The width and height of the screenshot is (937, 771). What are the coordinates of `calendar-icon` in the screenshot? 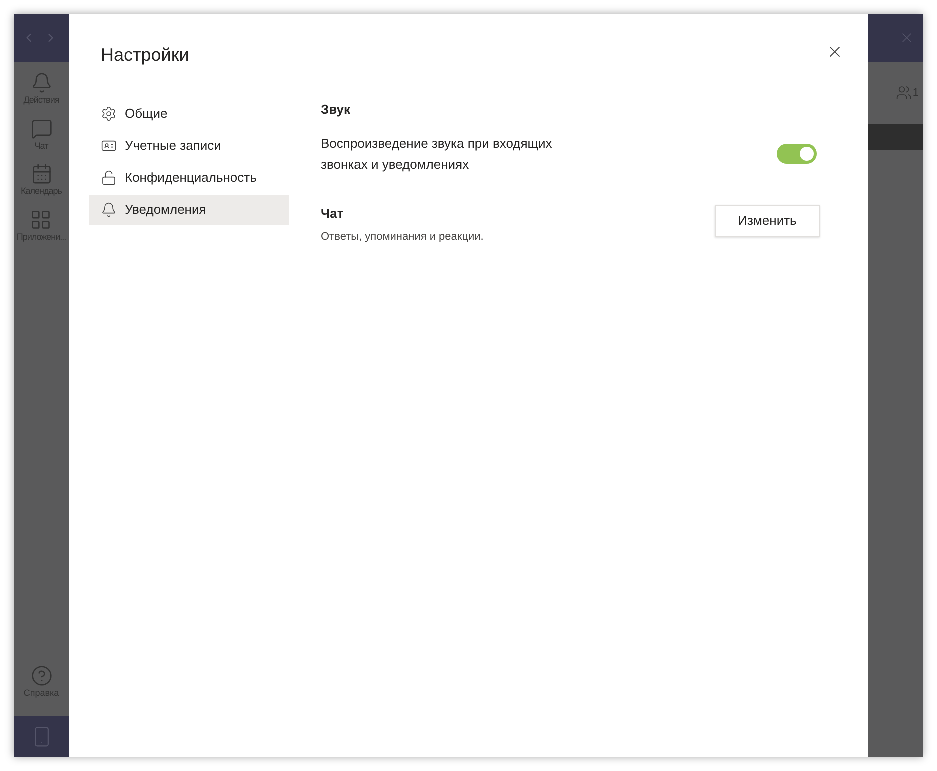 It's located at (41, 174).